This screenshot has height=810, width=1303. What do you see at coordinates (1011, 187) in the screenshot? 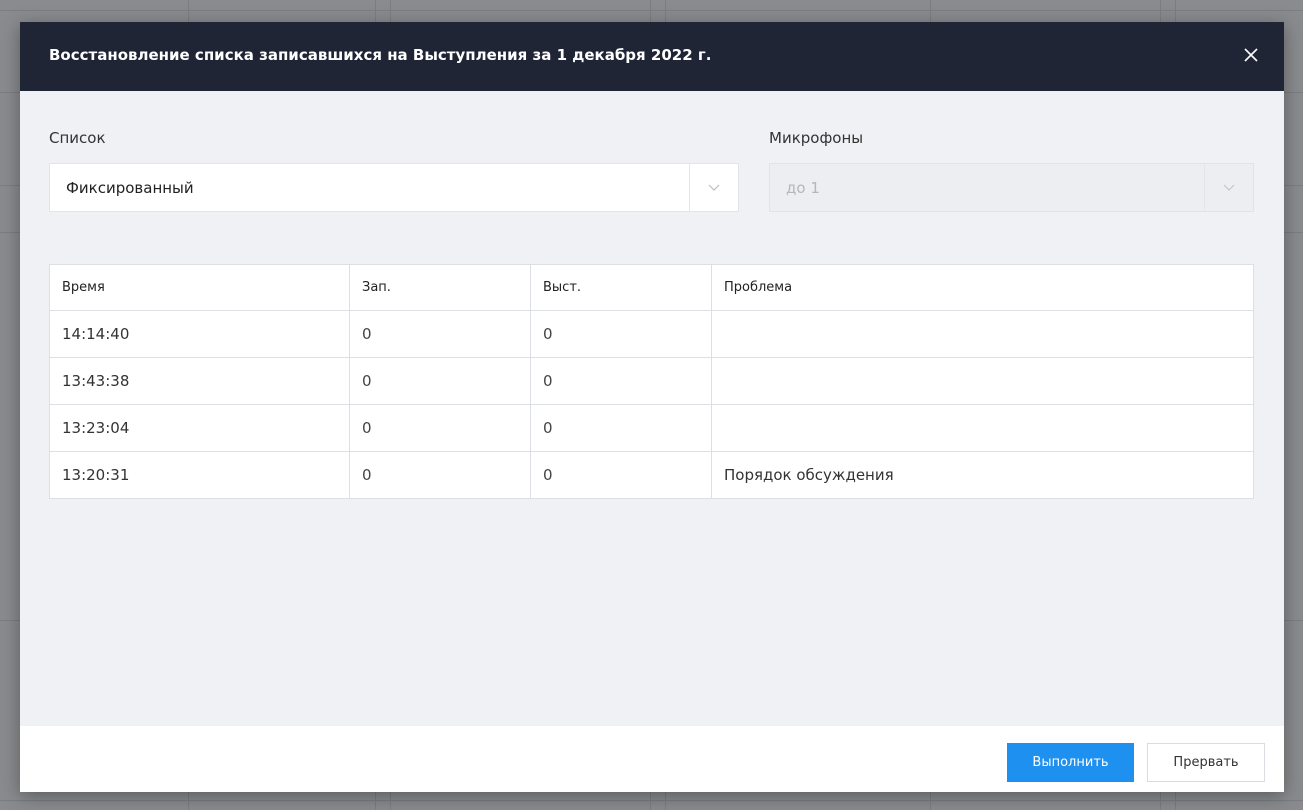
I see `mics-select: до 1` at bounding box center [1011, 187].